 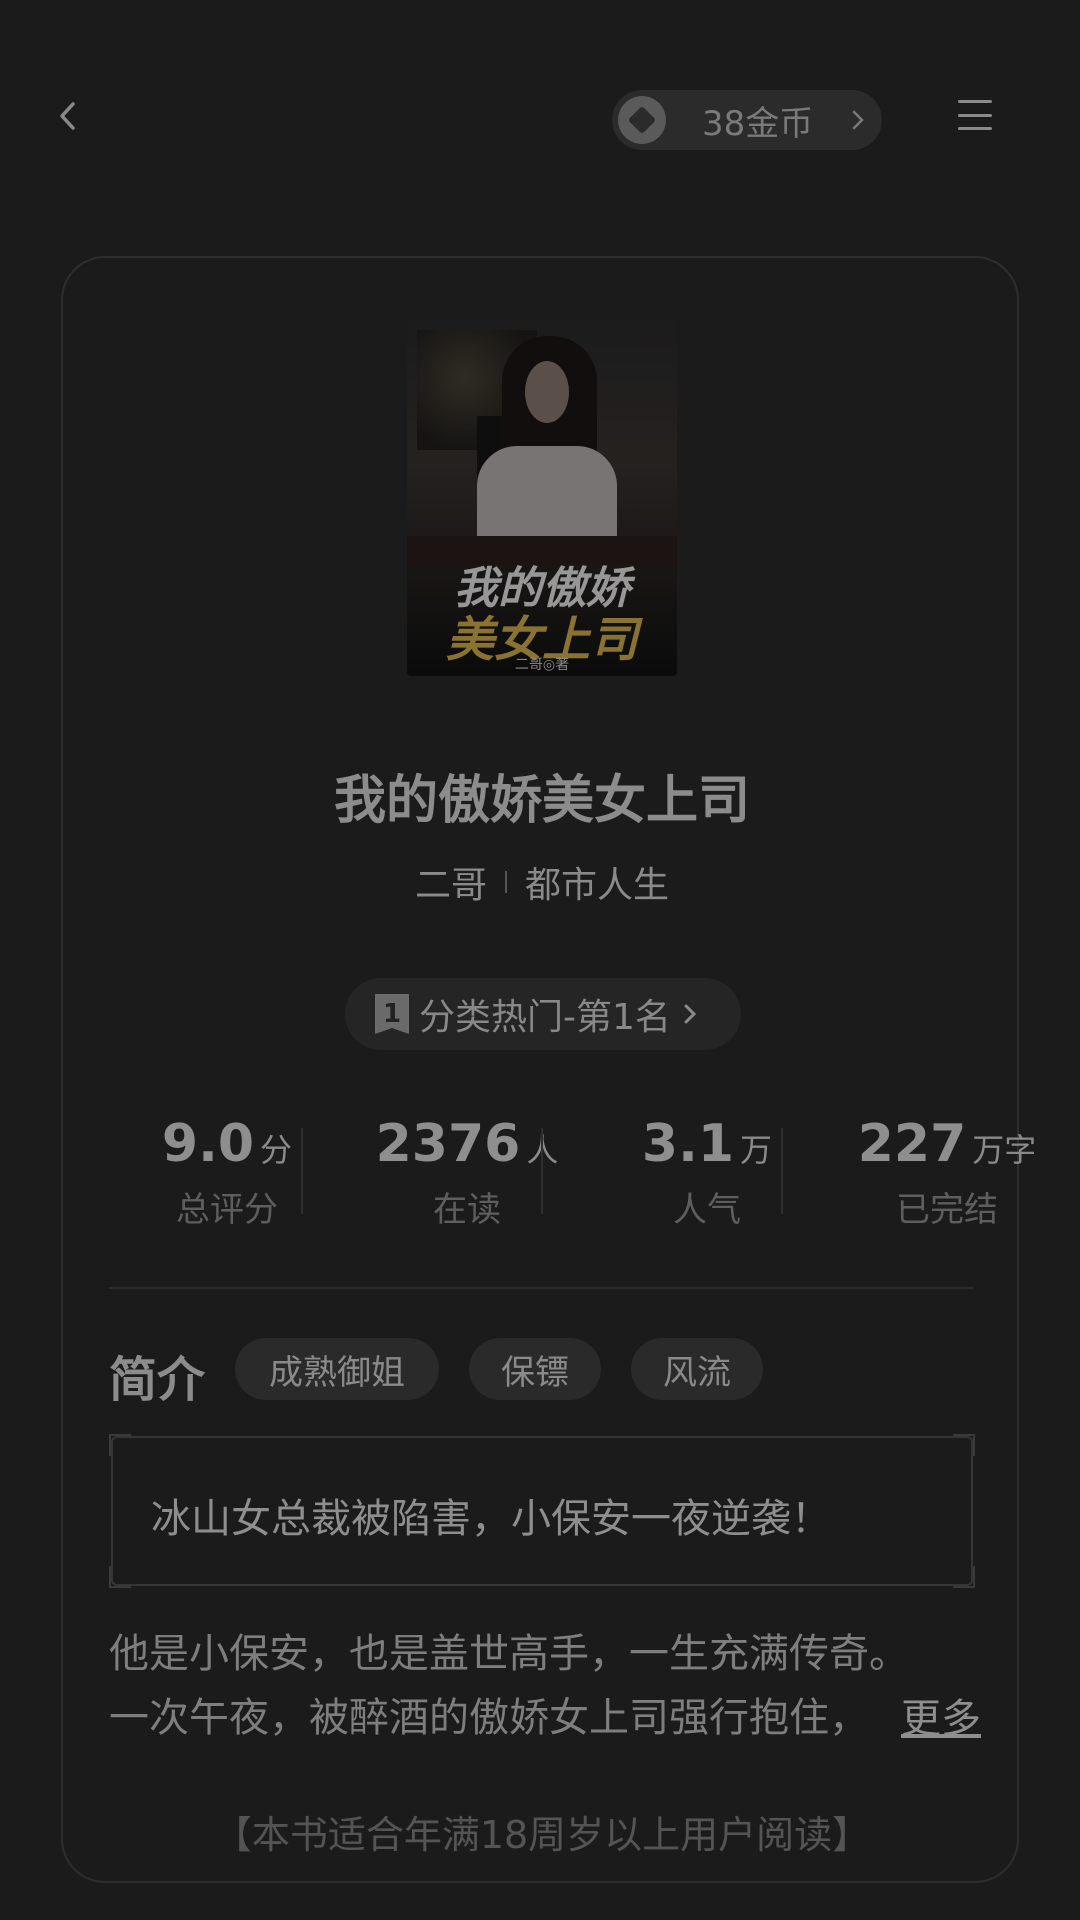 What do you see at coordinates (451, 882) in the screenshot?
I see `author-link: 二哥` at bounding box center [451, 882].